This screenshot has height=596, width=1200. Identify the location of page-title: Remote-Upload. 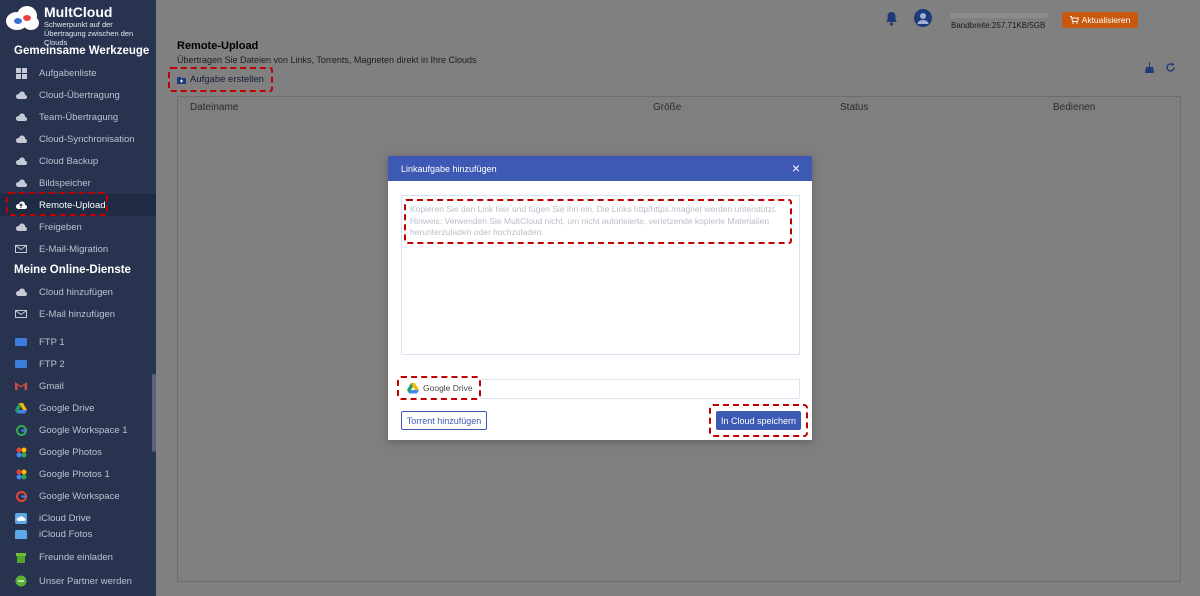
(218, 46).